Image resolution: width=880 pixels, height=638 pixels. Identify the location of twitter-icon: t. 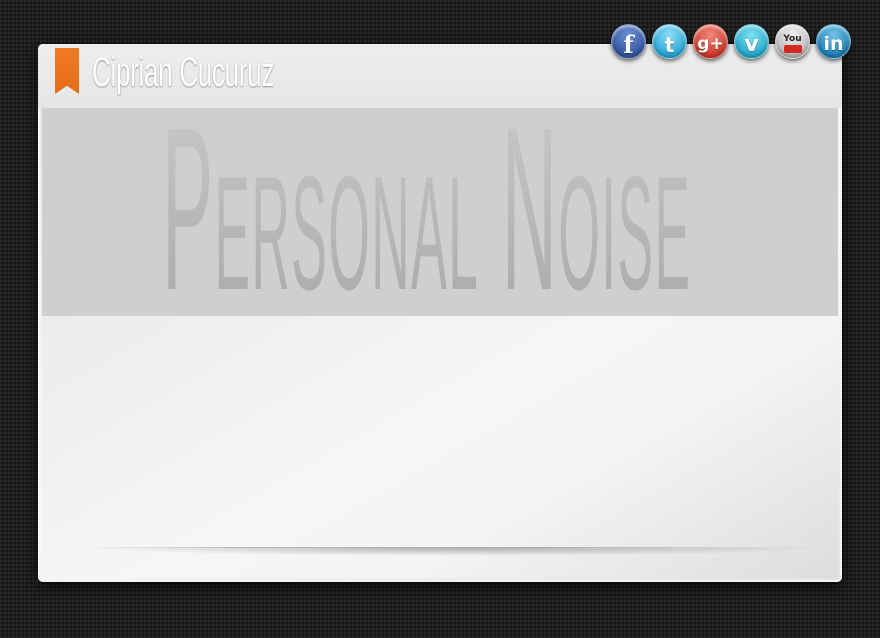
(669, 41).